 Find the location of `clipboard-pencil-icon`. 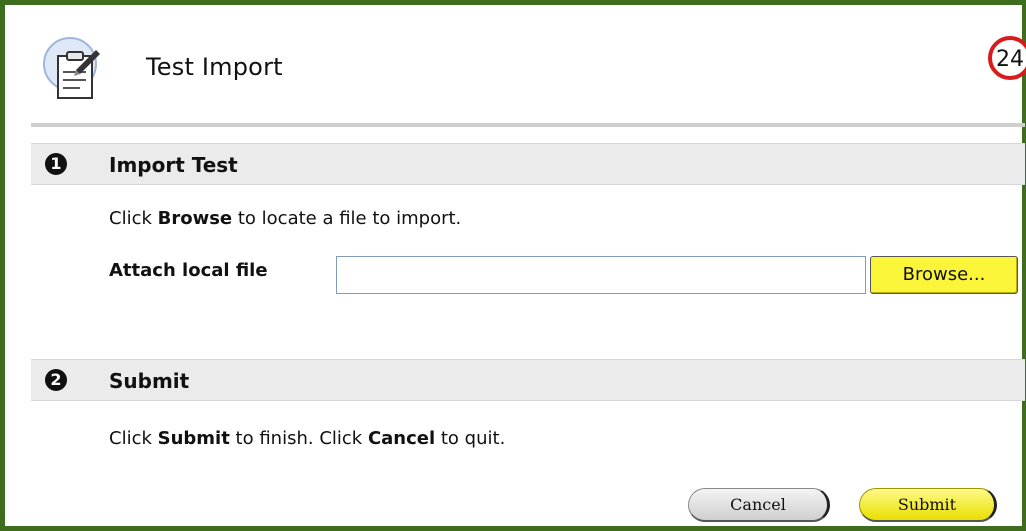

clipboard-pencil-icon is located at coordinates (71, 68).